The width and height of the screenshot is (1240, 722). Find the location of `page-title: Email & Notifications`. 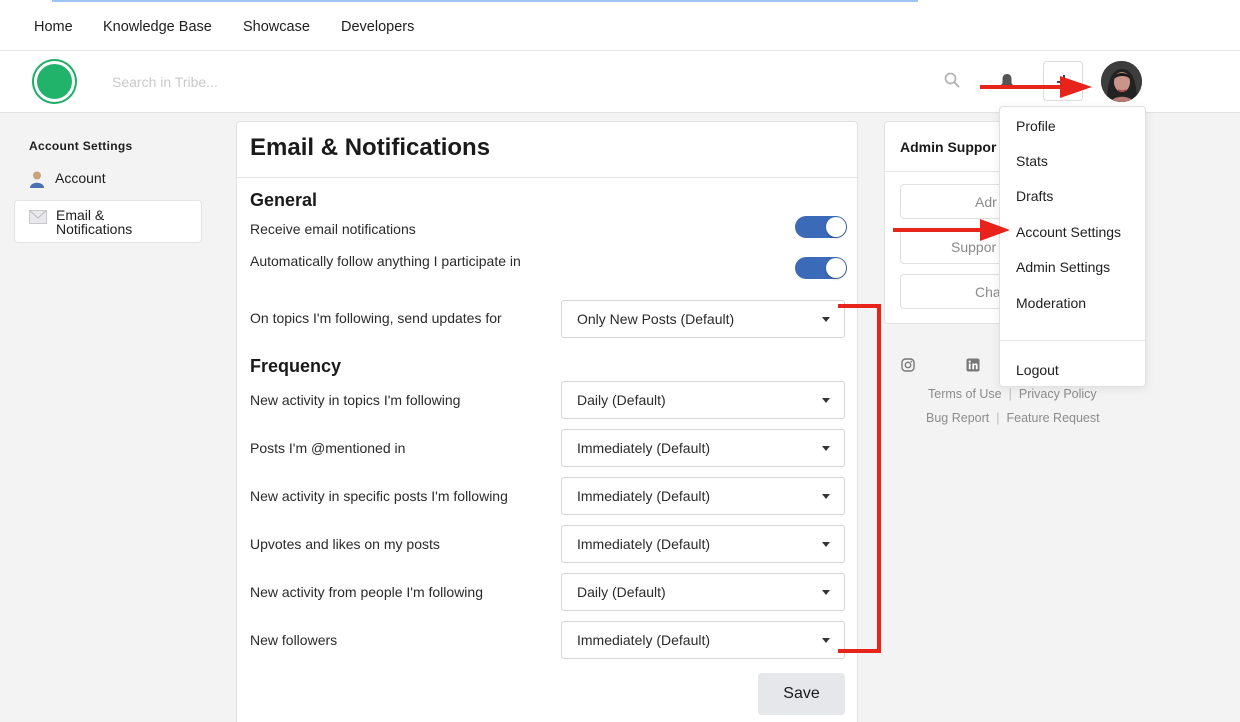

page-title: Email & Notifications is located at coordinates (370, 147).